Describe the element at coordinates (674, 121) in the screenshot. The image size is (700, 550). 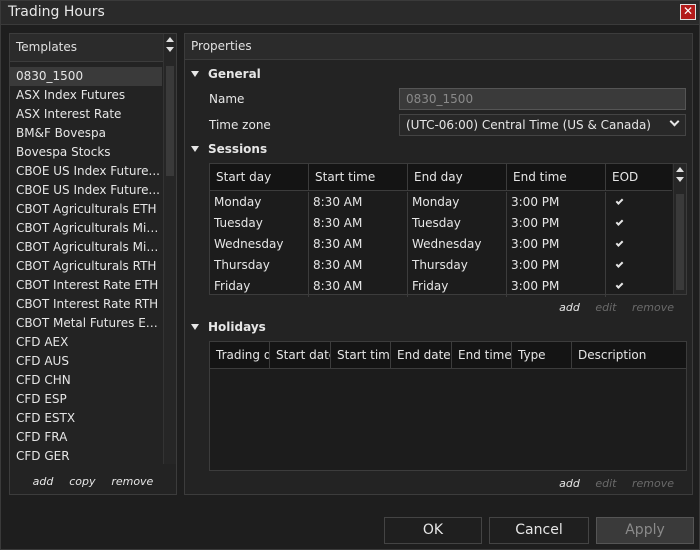
I see `chevron-down-icon` at that location.